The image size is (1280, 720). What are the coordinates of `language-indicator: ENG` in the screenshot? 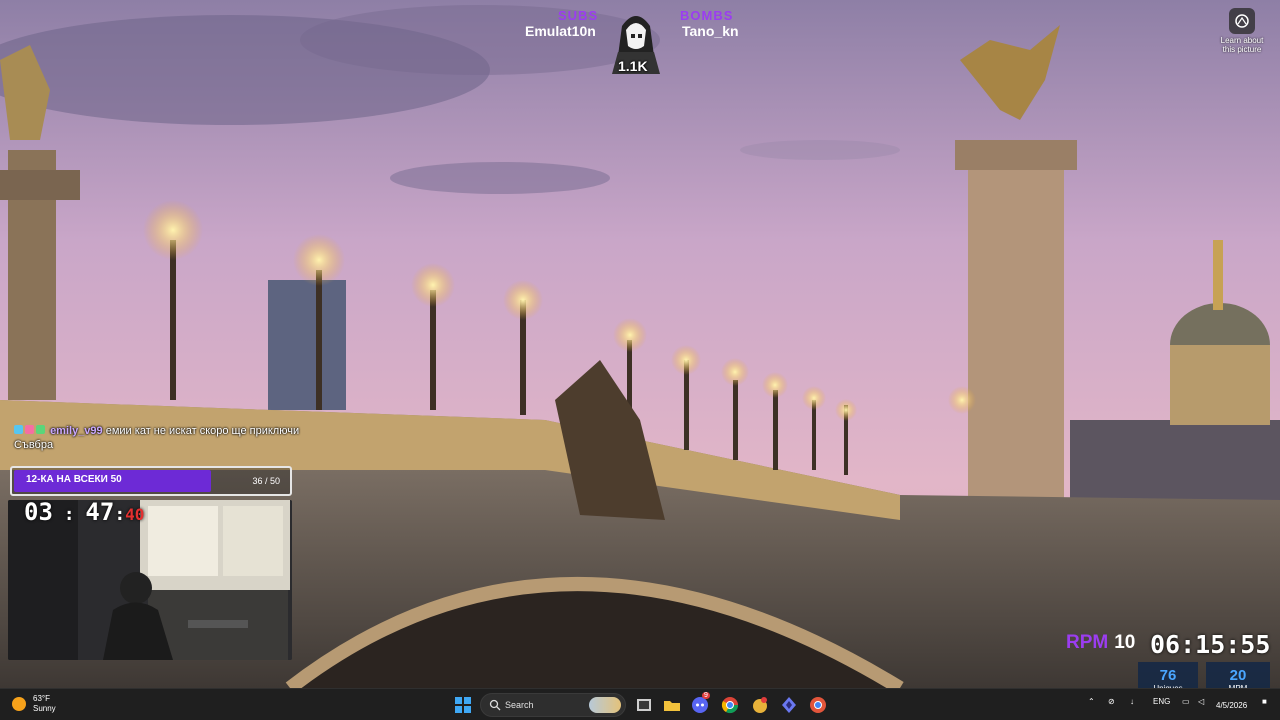 It's located at (1161, 701).